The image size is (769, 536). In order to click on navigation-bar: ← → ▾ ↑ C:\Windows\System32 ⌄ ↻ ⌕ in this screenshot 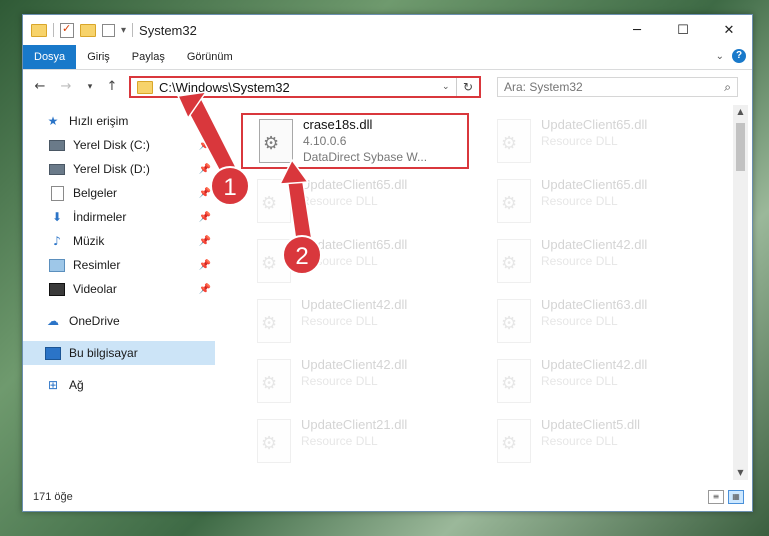, I will do `click(387, 87)`.